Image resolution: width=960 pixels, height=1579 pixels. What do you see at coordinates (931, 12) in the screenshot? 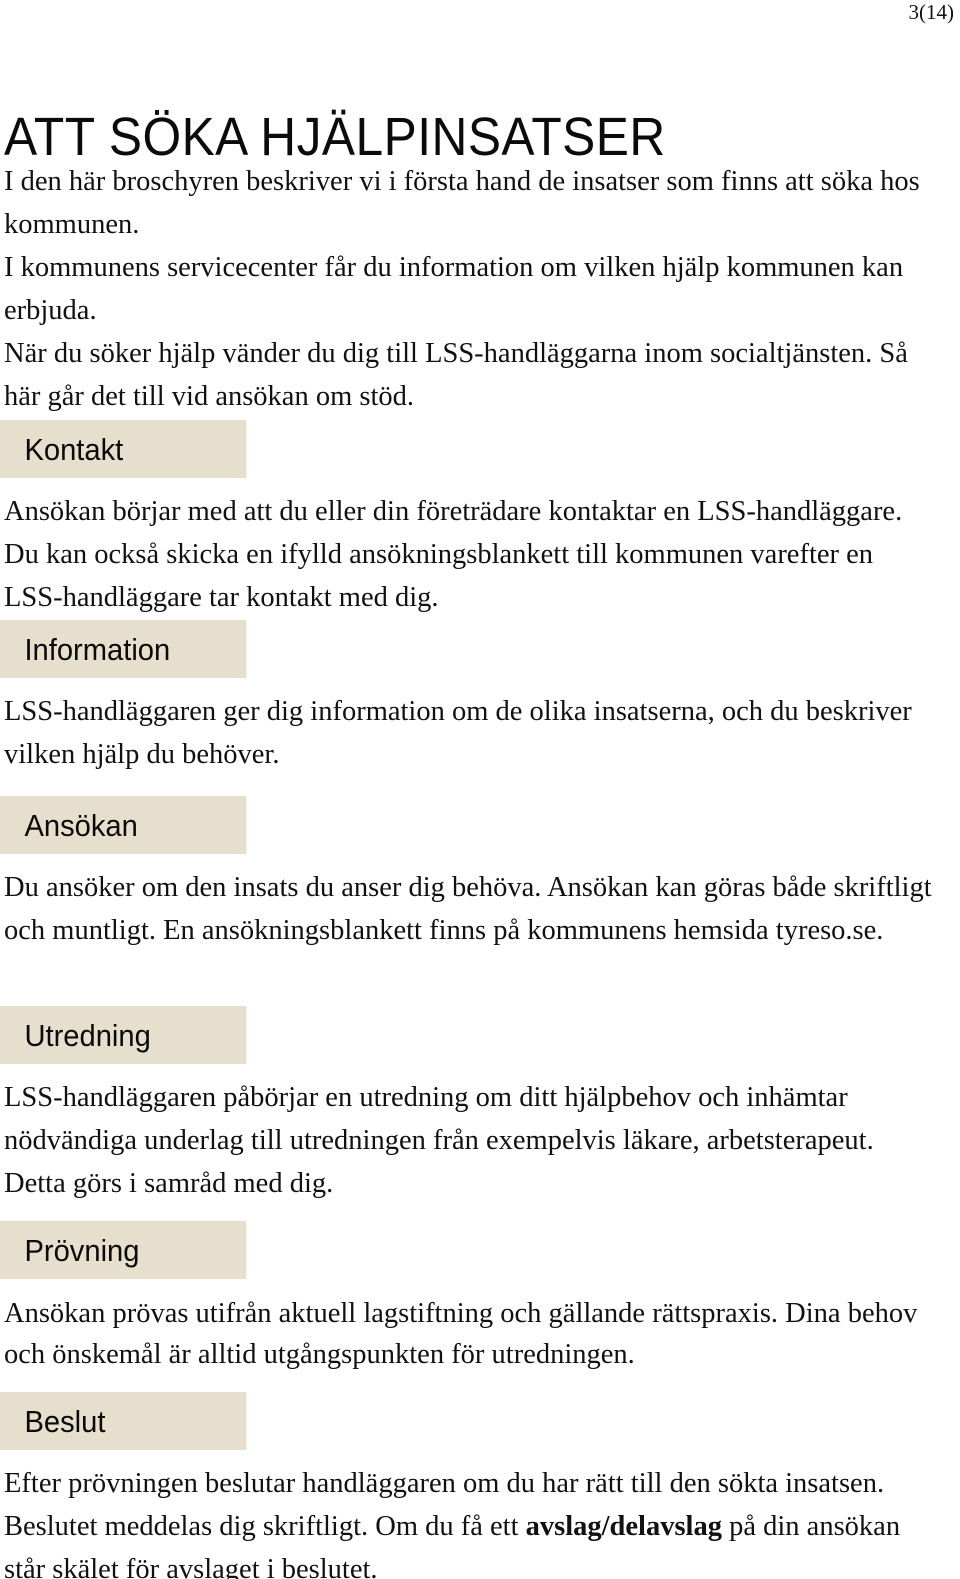
I see `page-number: 3(14)` at bounding box center [931, 12].